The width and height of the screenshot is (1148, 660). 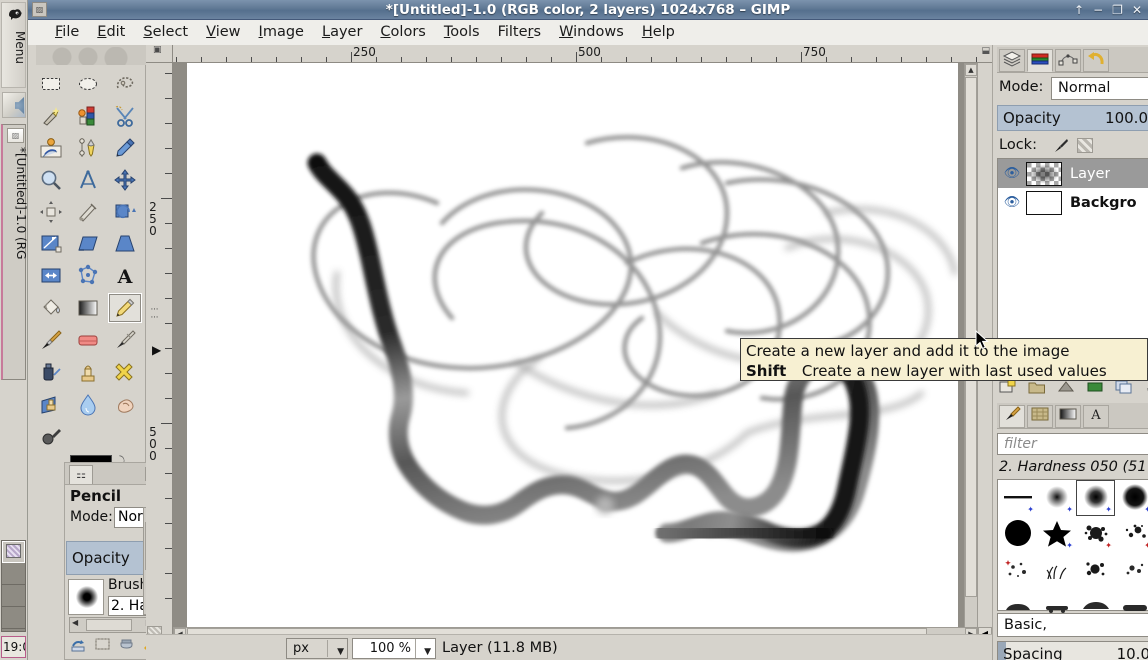 I want to click on brush-thumbnail-sparks: ✦, so click(x=1131, y=534).